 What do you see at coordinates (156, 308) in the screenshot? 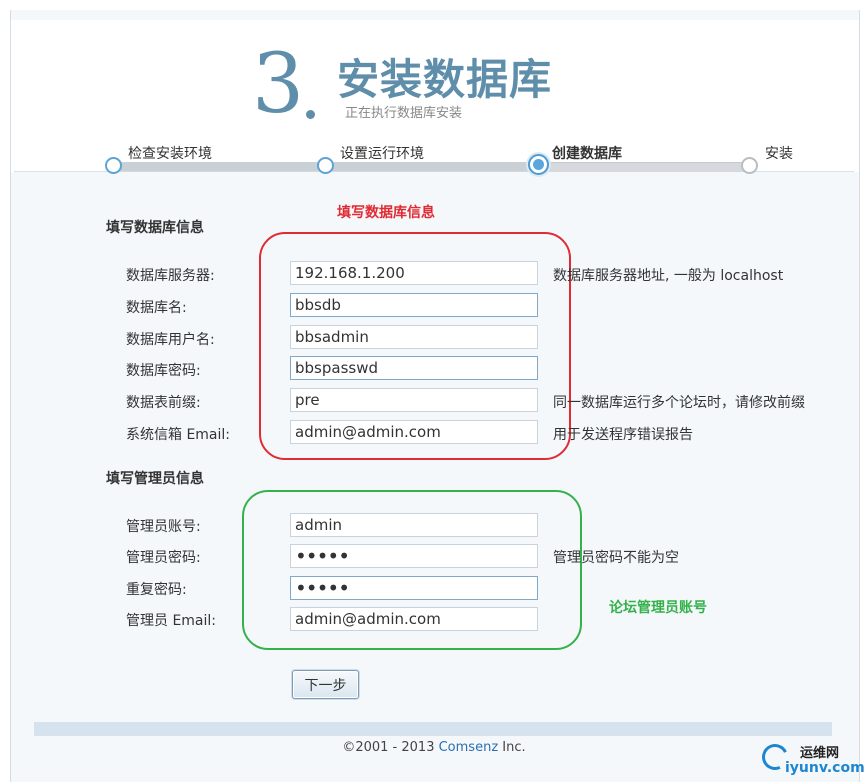
I see `db-name-label: 数据库名:` at bounding box center [156, 308].